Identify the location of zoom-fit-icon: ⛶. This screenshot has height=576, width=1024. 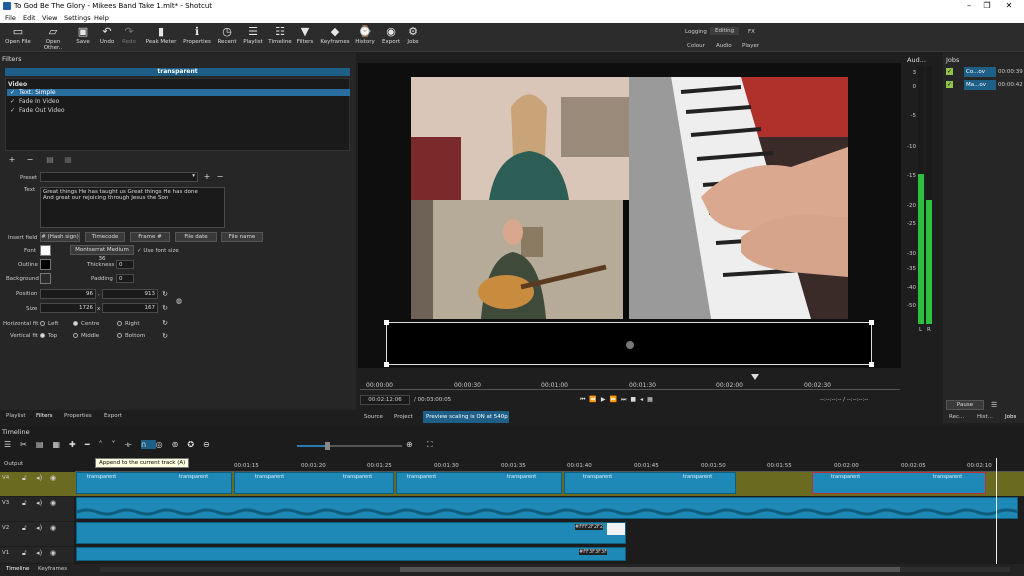
(430, 445).